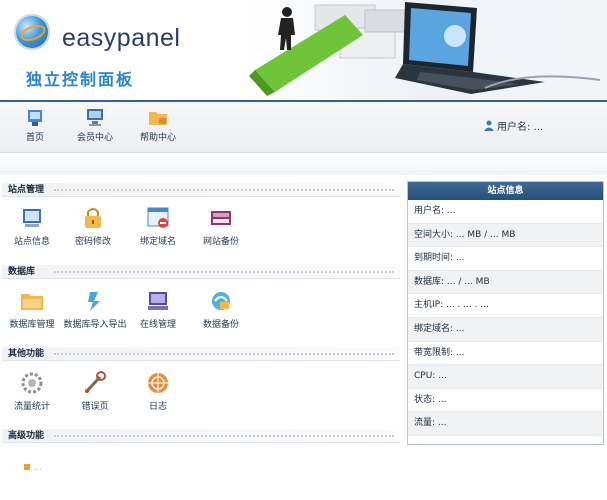  I want to click on data-backup-icon, so click(221, 301).